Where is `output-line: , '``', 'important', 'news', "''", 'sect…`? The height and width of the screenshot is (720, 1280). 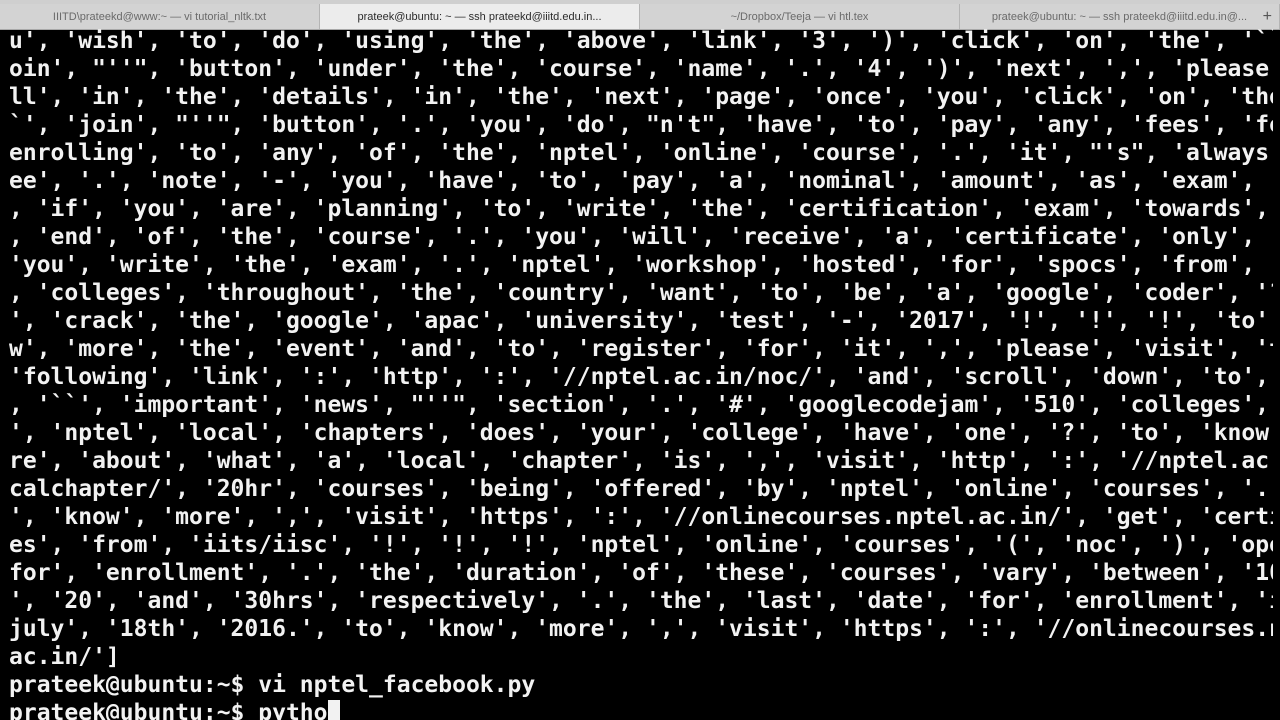 output-line: , '``', 'important', 'news', "''", 'sect… is located at coordinates (641, 405).